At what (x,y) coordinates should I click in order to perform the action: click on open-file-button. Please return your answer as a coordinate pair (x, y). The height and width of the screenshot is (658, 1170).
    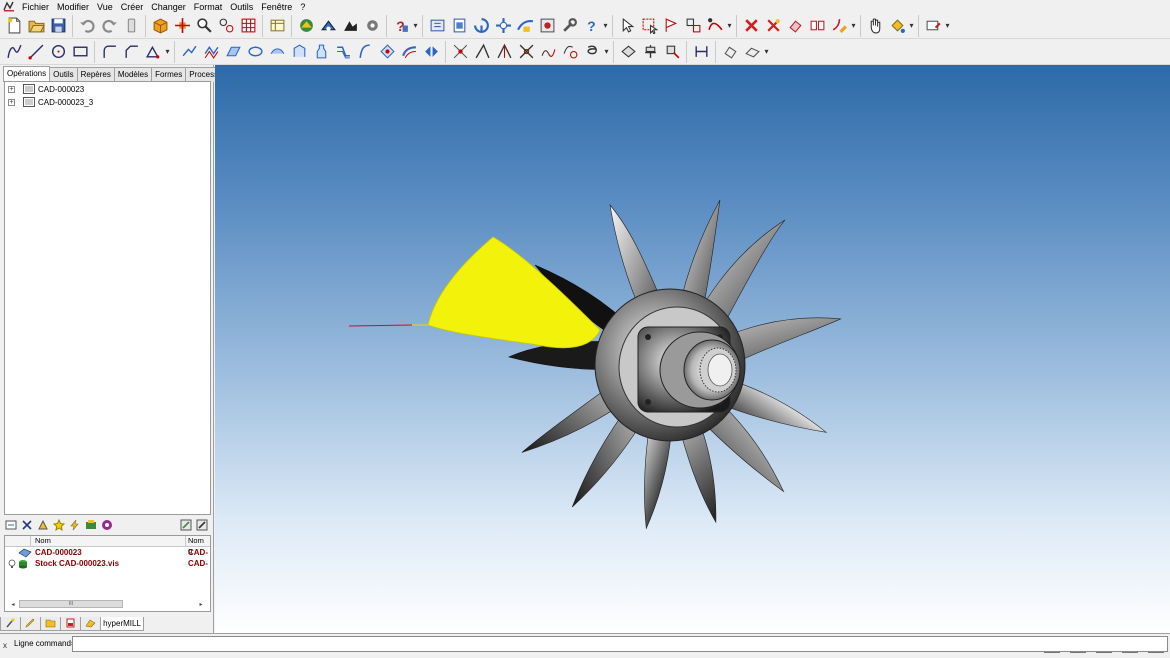
    Looking at the image, I should click on (36, 26).